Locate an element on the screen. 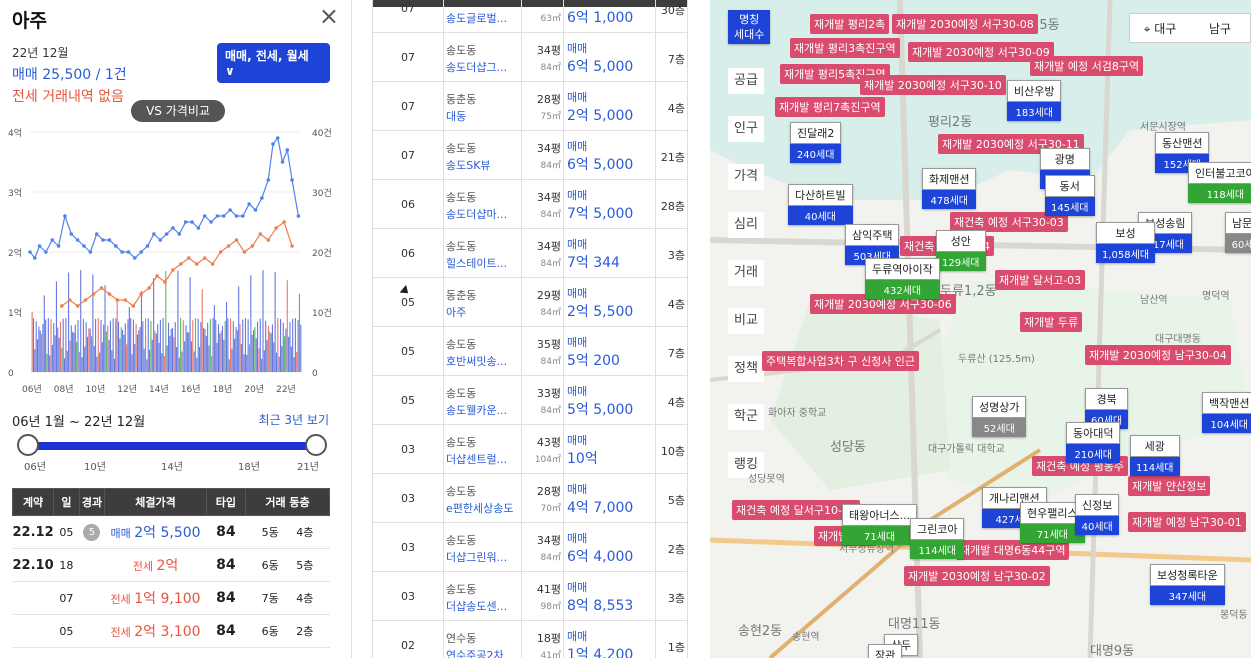 This screenshot has width=1251, height=658. redevelopment-label: 재개발 평리7촉진구역 is located at coordinates (830, 107).